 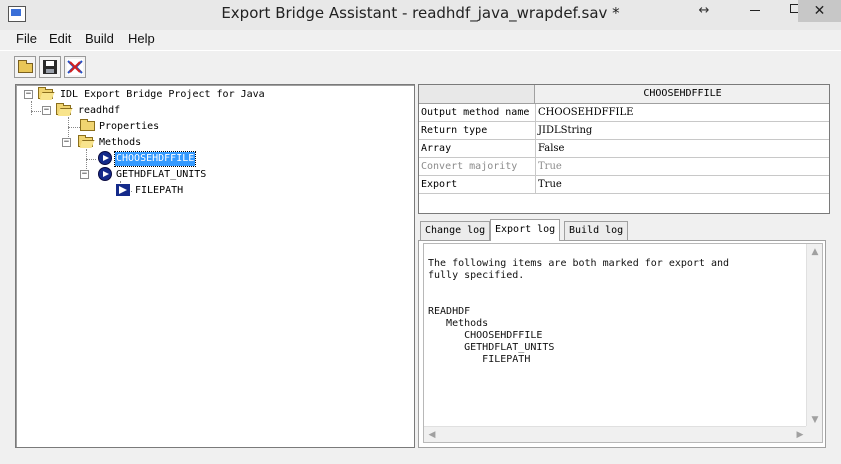 What do you see at coordinates (420, 39) in the screenshot?
I see `menu-bar: File Edit Build Help` at bounding box center [420, 39].